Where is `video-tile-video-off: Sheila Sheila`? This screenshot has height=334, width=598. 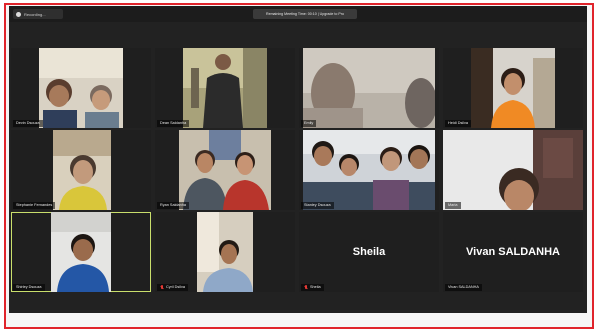
video-tile-video-off: Sheila Sheila is located at coordinates (369, 252).